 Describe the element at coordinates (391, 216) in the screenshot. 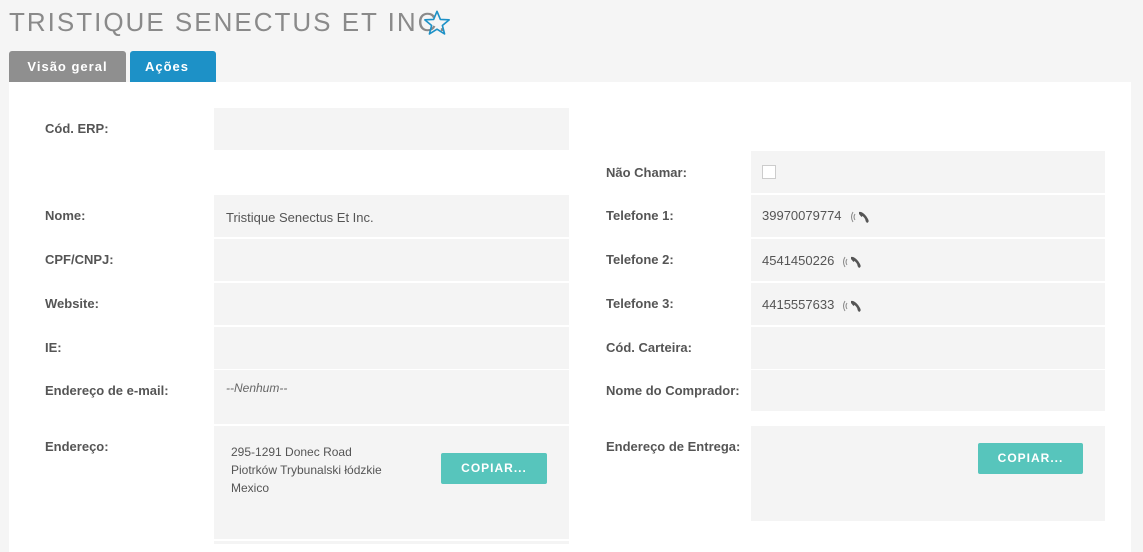

I see `name-field: Tristique Senectus Et Inc.` at that location.